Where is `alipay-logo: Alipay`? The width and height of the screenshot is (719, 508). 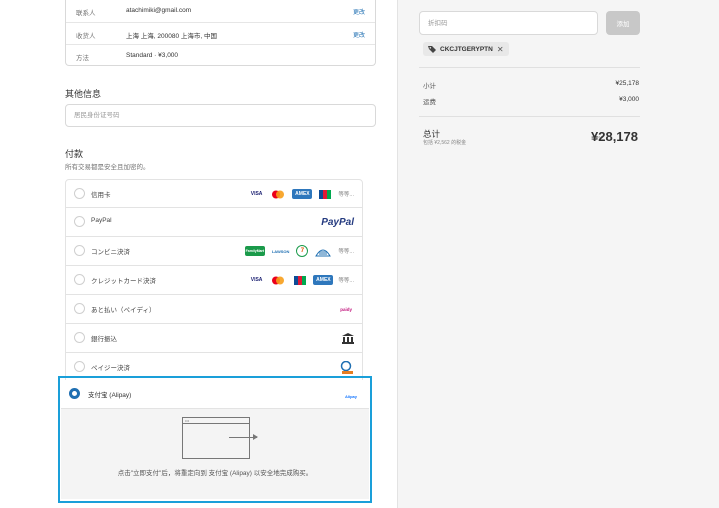
alipay-logo: Alipay is located at coordinates (351, 396).